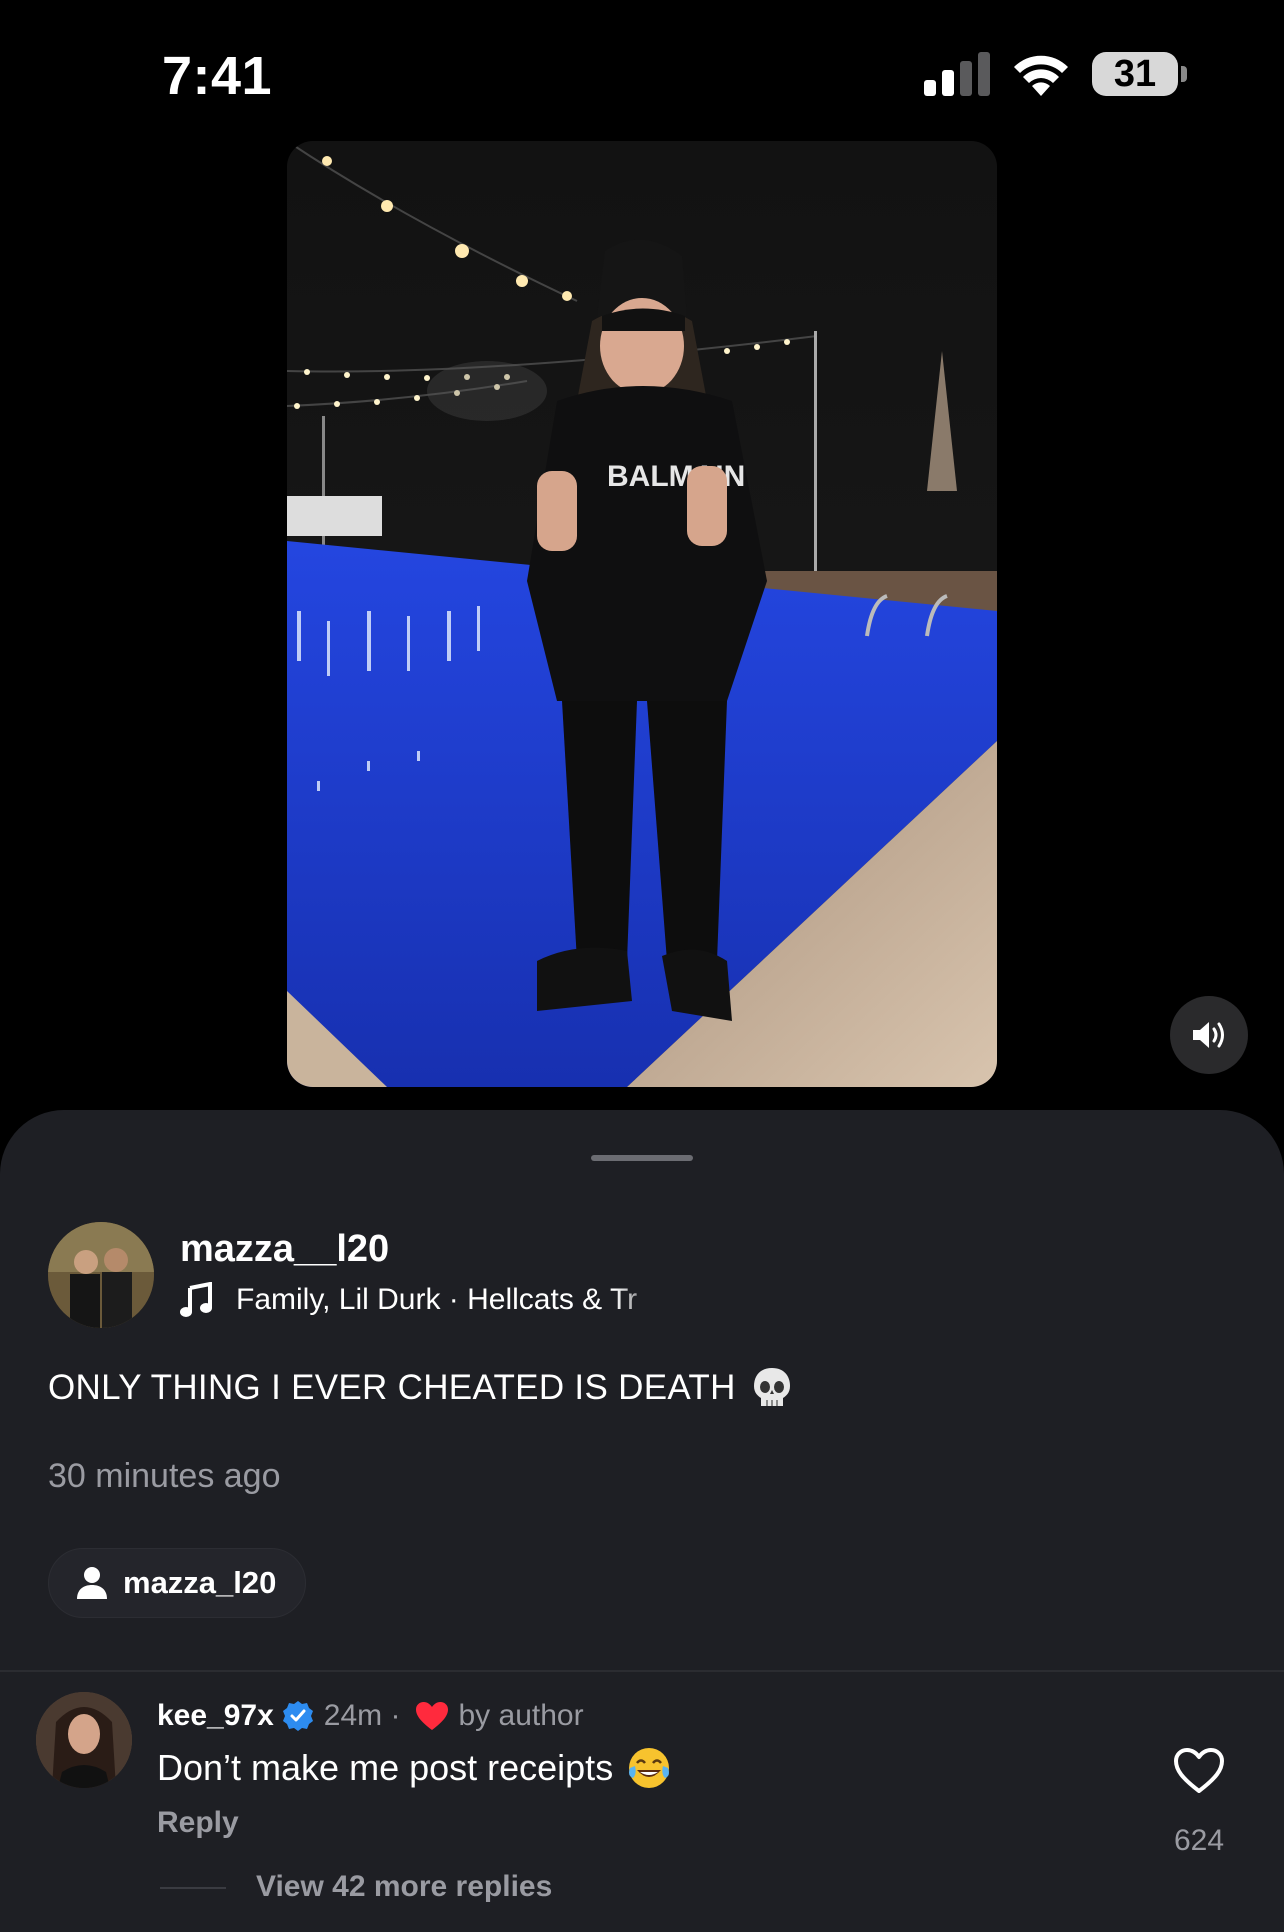  I want to click on music-attribution: Family, Lil Durk · Hellcats & Tr, so click(423, 1300).